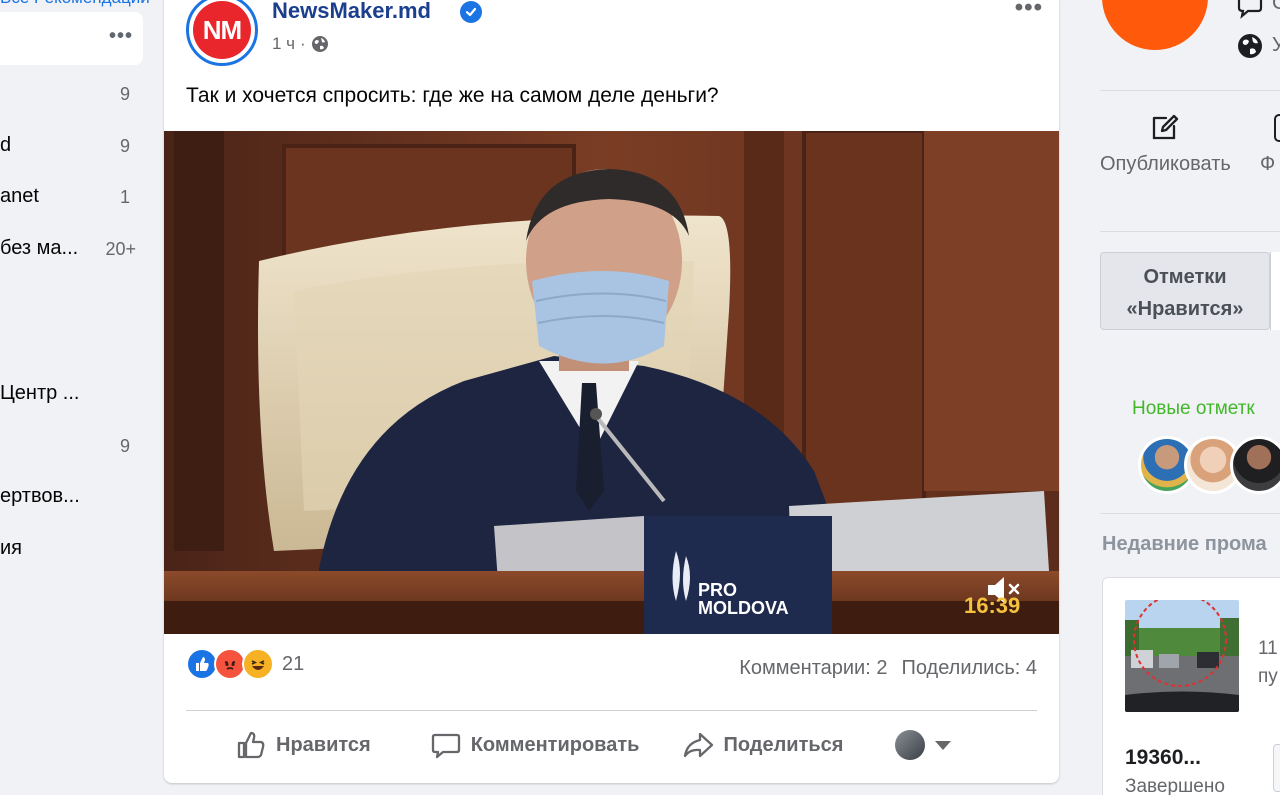 The image size is (1280, 795). What do you see at coordinates (699, 745) in the screenshot?
I see `share-arrow-icon` at bounding box center [699, 745].